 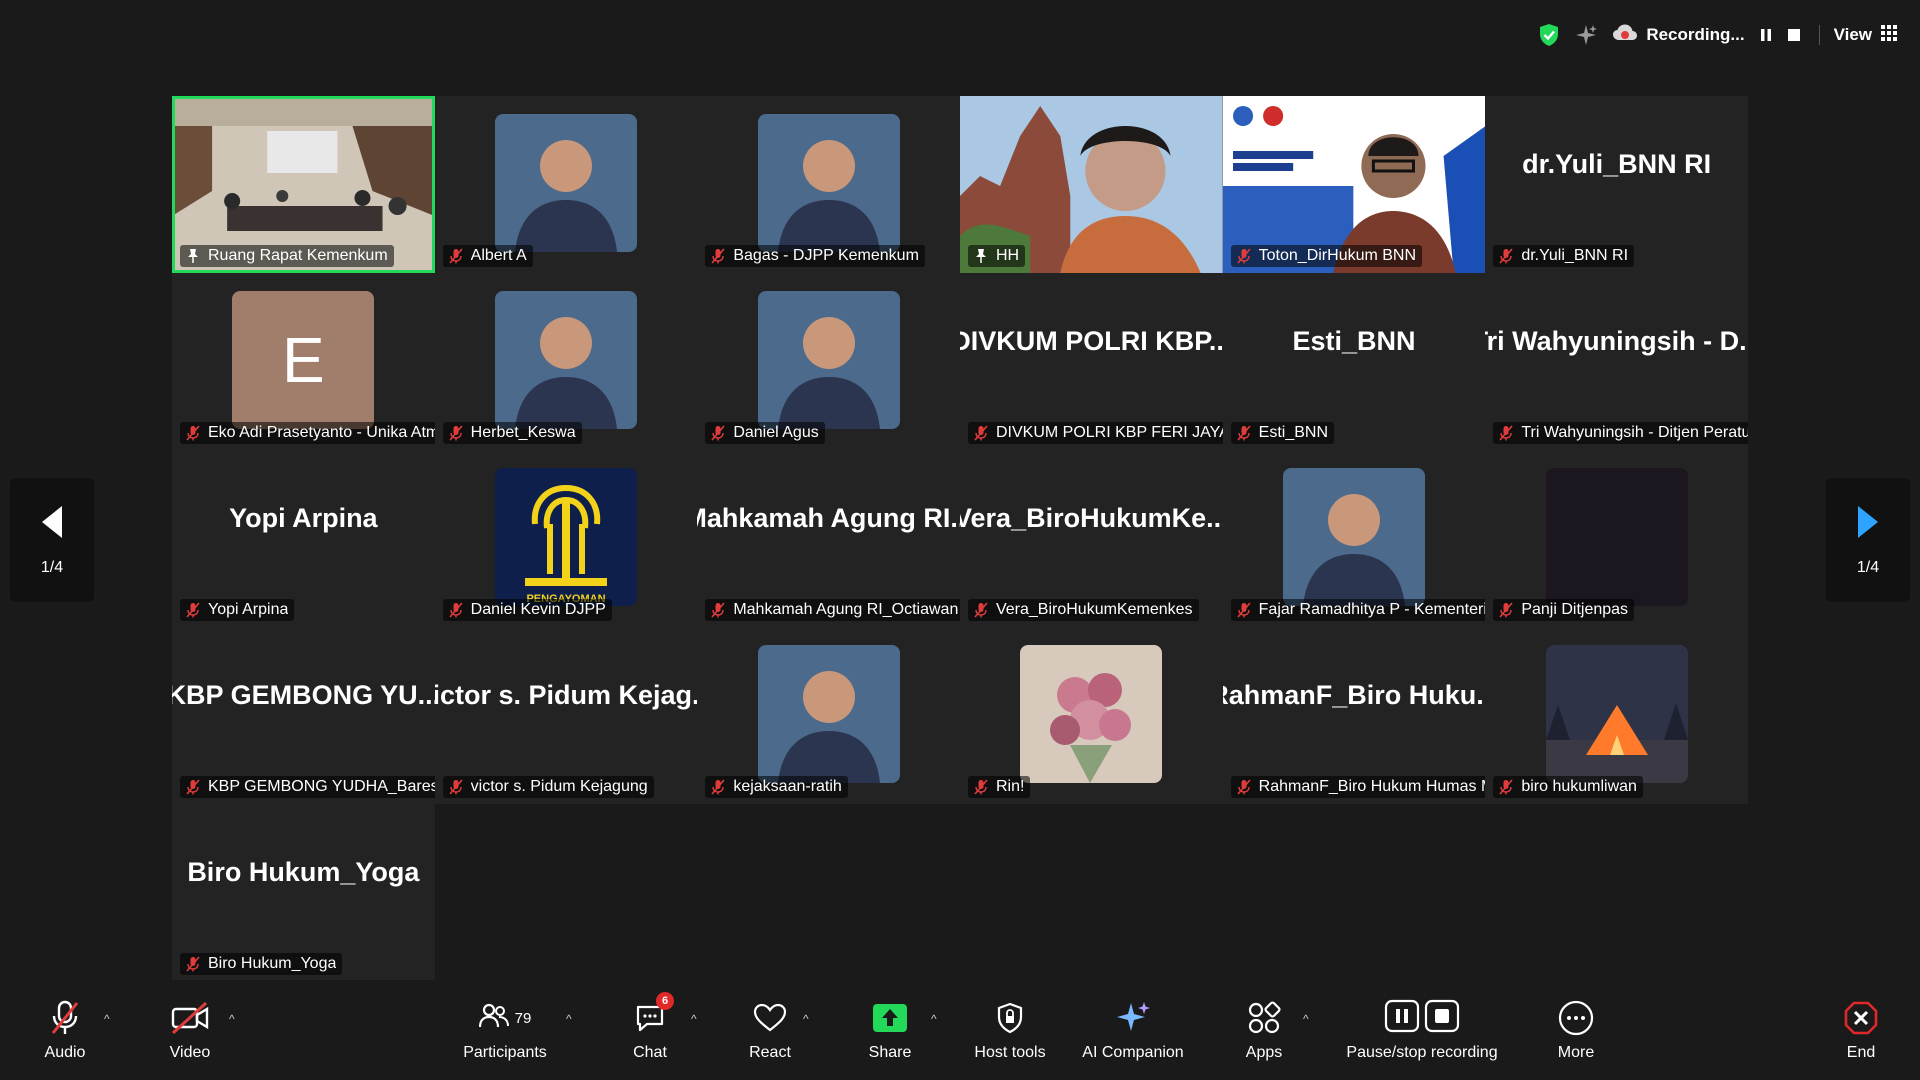 I want to click on participant-tile: Albert A, so click(x=566, y=184).